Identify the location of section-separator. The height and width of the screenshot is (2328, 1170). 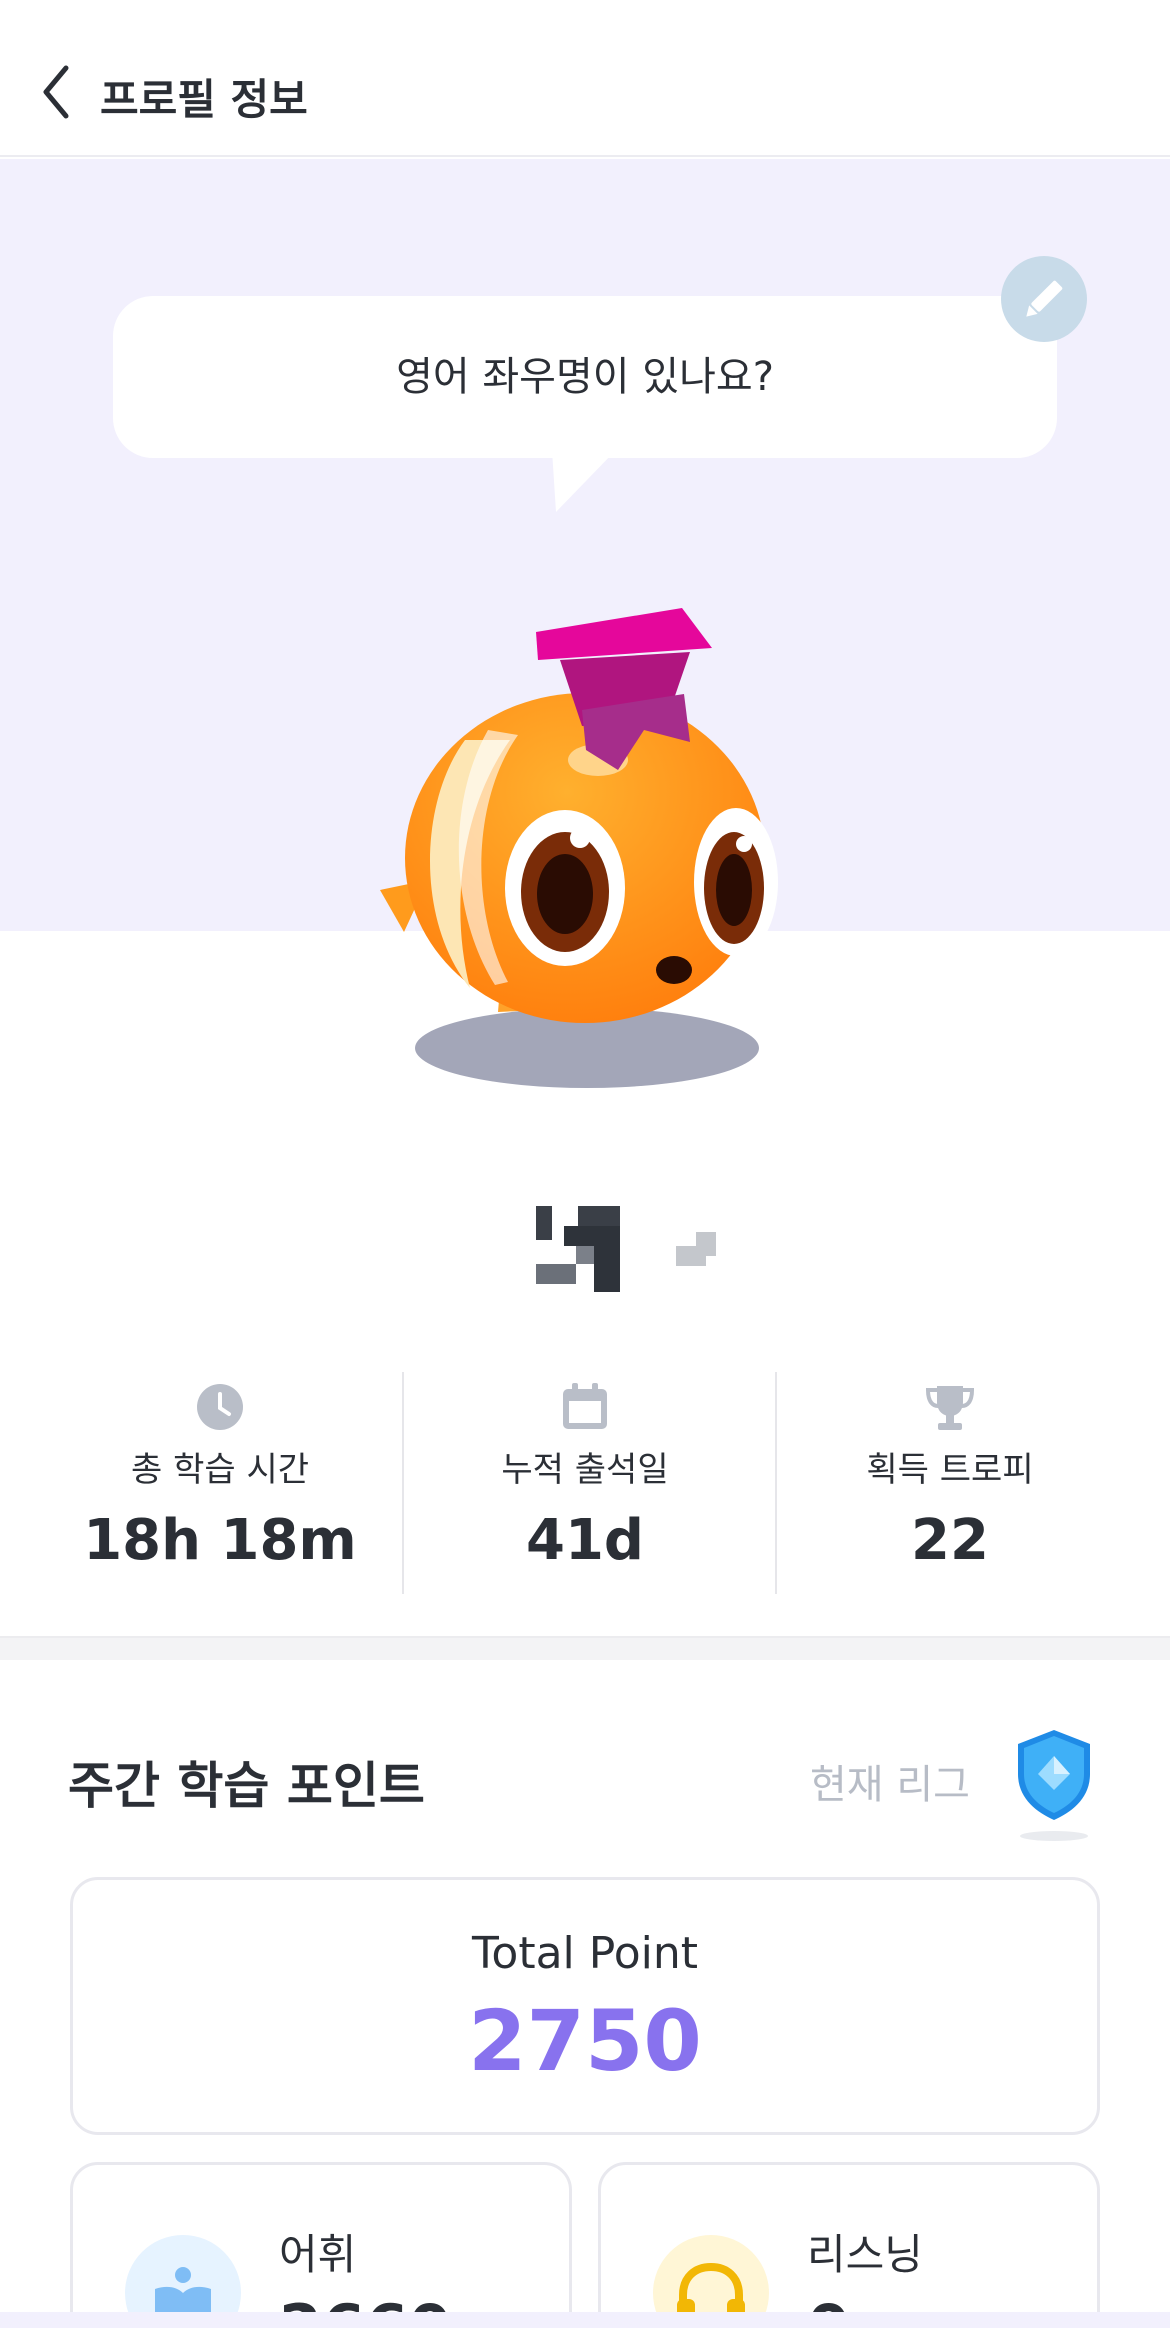
(585, 1648).